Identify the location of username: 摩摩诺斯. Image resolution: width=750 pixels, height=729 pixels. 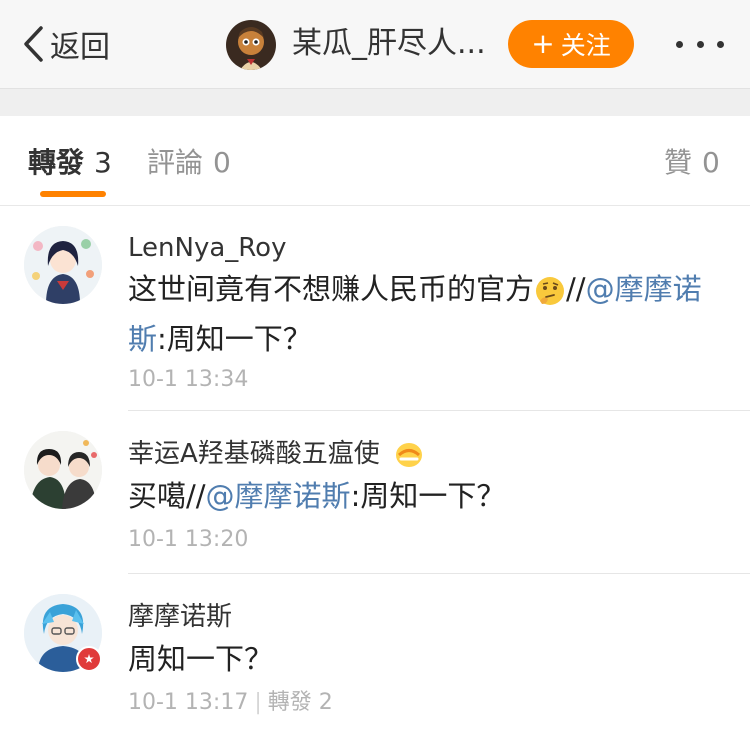
(180, 617).